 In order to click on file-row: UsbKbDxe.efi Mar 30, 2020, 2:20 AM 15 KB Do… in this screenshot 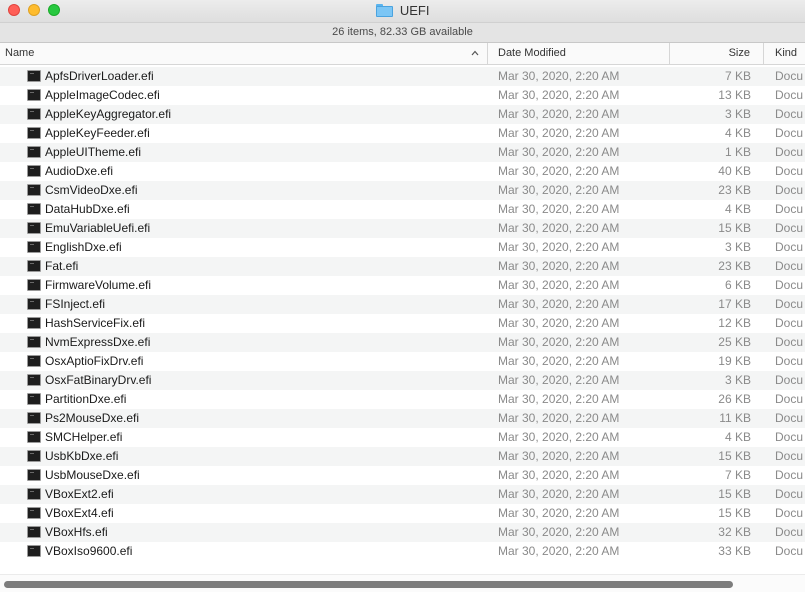, I will do `click(402, 456)`.